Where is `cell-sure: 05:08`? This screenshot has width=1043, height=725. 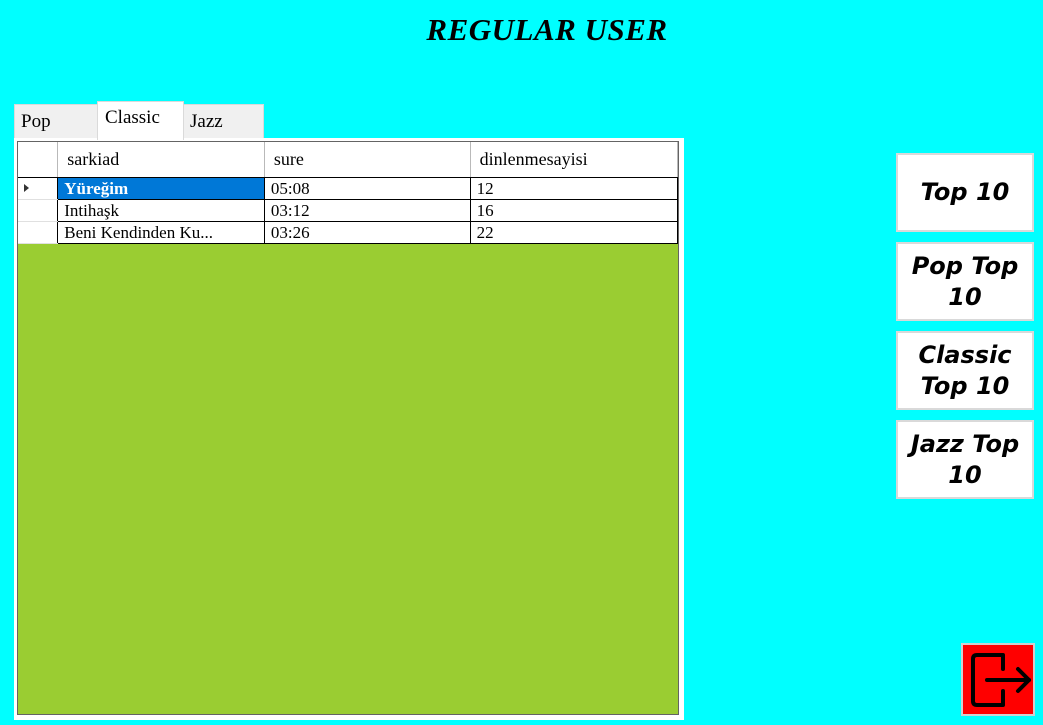
cell-sure: 05:08 is located at coordinates (367, 188).